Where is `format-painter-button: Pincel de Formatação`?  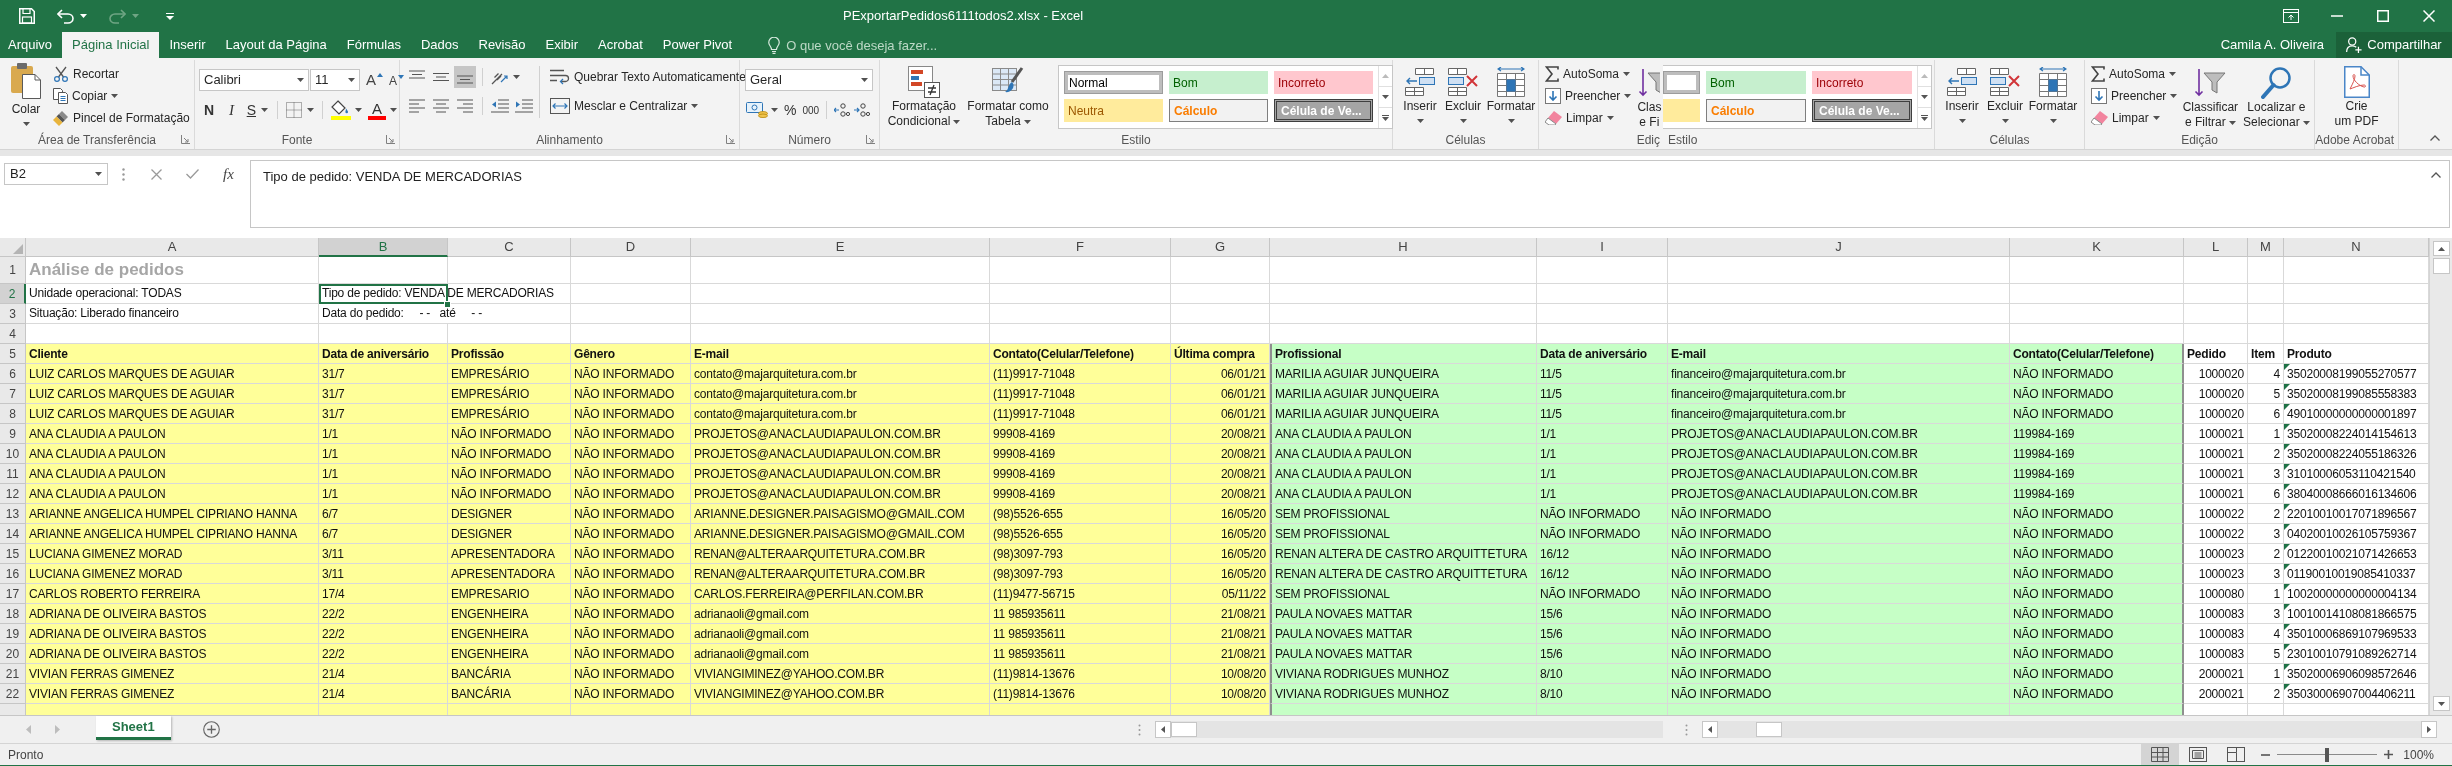 format-painter-button: Pincel de Formatação is located at coordinates (121, 117).